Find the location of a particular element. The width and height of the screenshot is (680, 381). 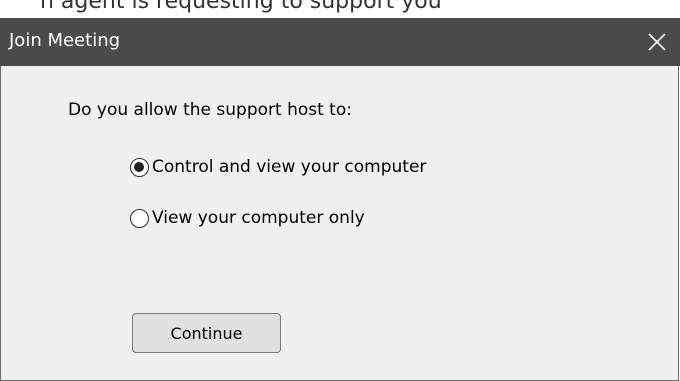

continue-button: Continue is located at coordinates (206, 333).